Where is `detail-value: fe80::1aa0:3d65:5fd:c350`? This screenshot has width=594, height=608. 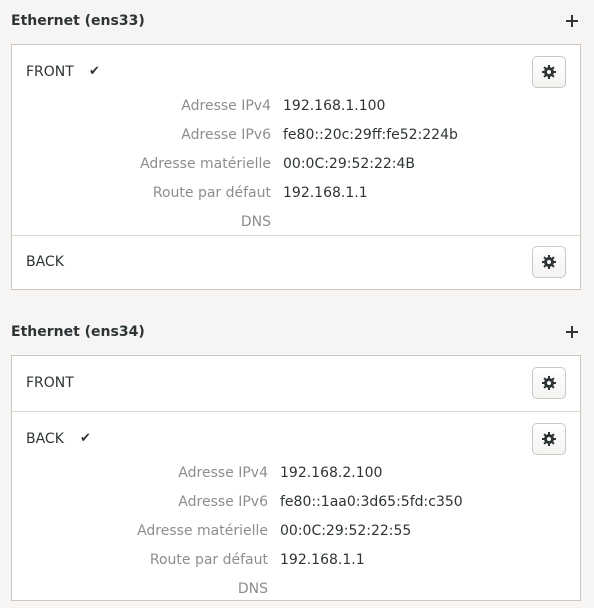 detail-value: fe80::1aa0:3d65:5fd:c350 is located at coordinates (371, 502).